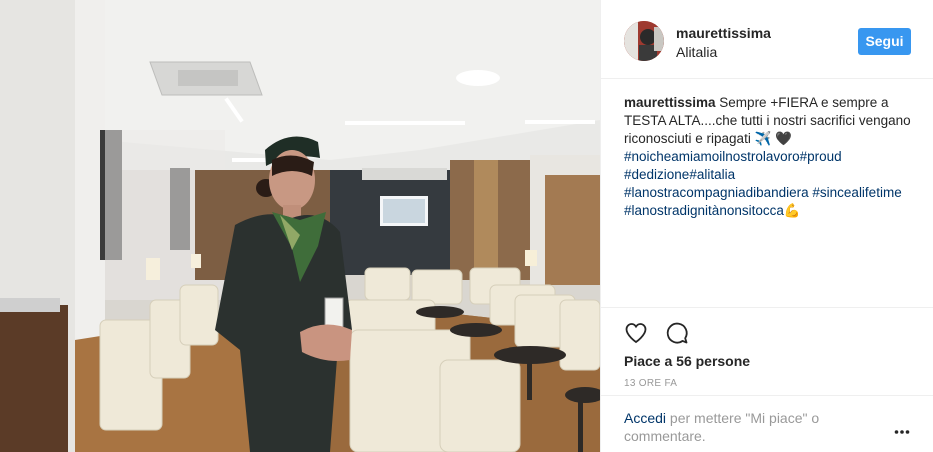 This screenshot has width=933, height=452. I want to click on caption-segment: 💪, so click(792, 210).